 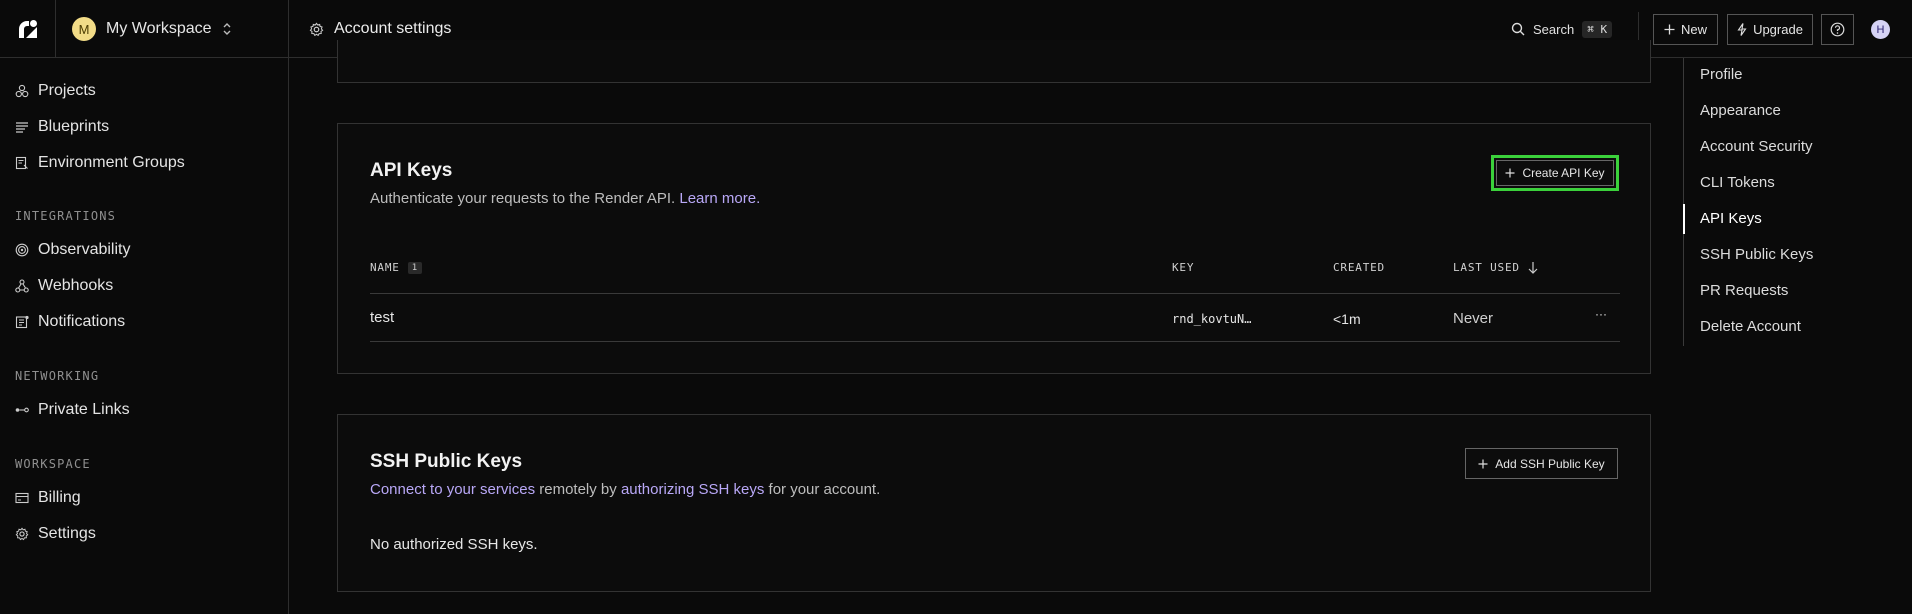 What do you see at coordinates (995, 341) in the screenshot?
I see `table-row-divider` at bounding box center [995, 341].